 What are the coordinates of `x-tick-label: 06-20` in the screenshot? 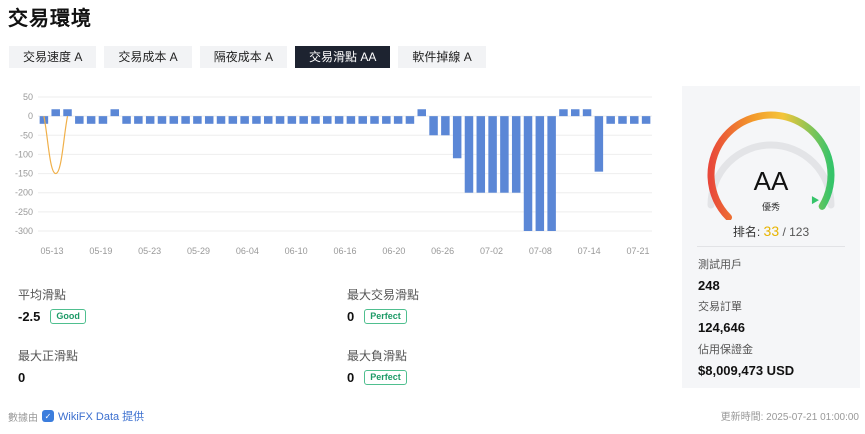 It's located at (393, 251).